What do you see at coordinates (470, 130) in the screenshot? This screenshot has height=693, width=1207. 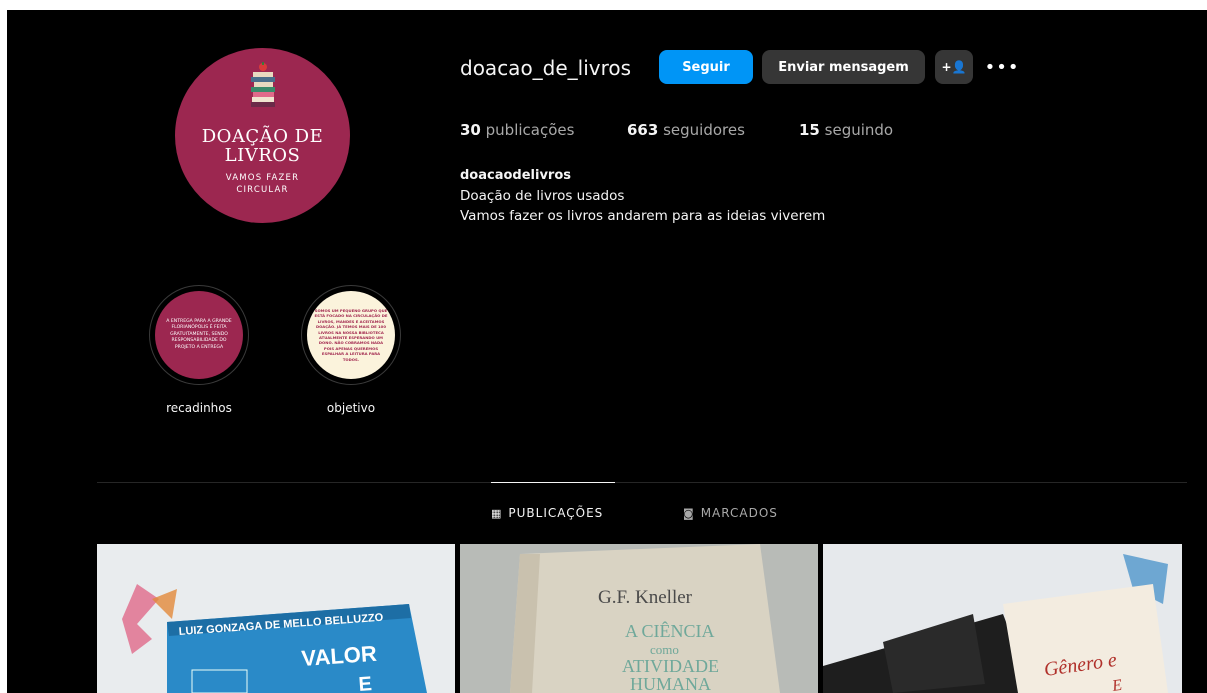 I see `posts-count: 30` at bounding box center [470, 130].